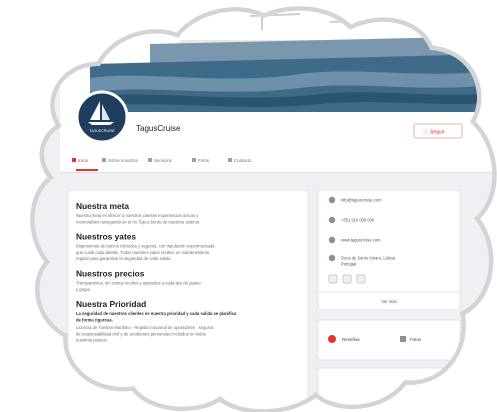 This screenshot has width=497, height=412. Describe the element at coordinates (416, 339) in the screenshot. I see `photos-label: Fotos` at that location.